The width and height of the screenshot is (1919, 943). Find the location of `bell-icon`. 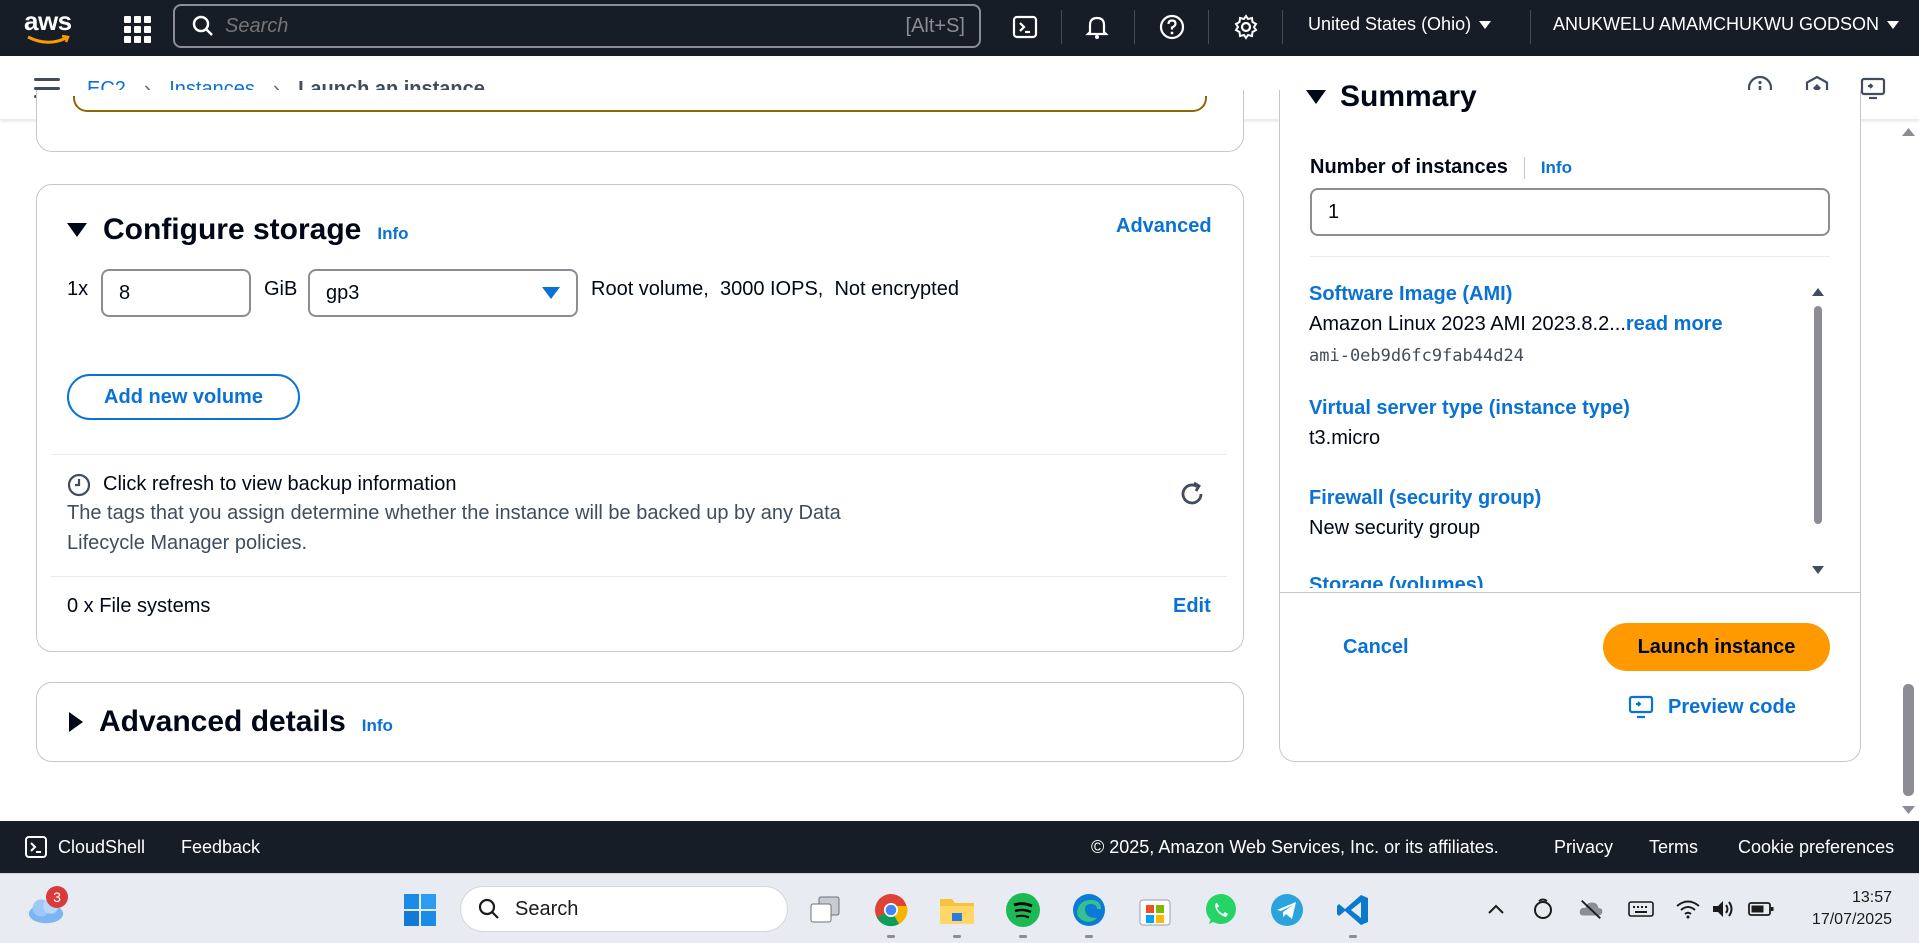

bell-icon is located at coordinates (1097, 27).